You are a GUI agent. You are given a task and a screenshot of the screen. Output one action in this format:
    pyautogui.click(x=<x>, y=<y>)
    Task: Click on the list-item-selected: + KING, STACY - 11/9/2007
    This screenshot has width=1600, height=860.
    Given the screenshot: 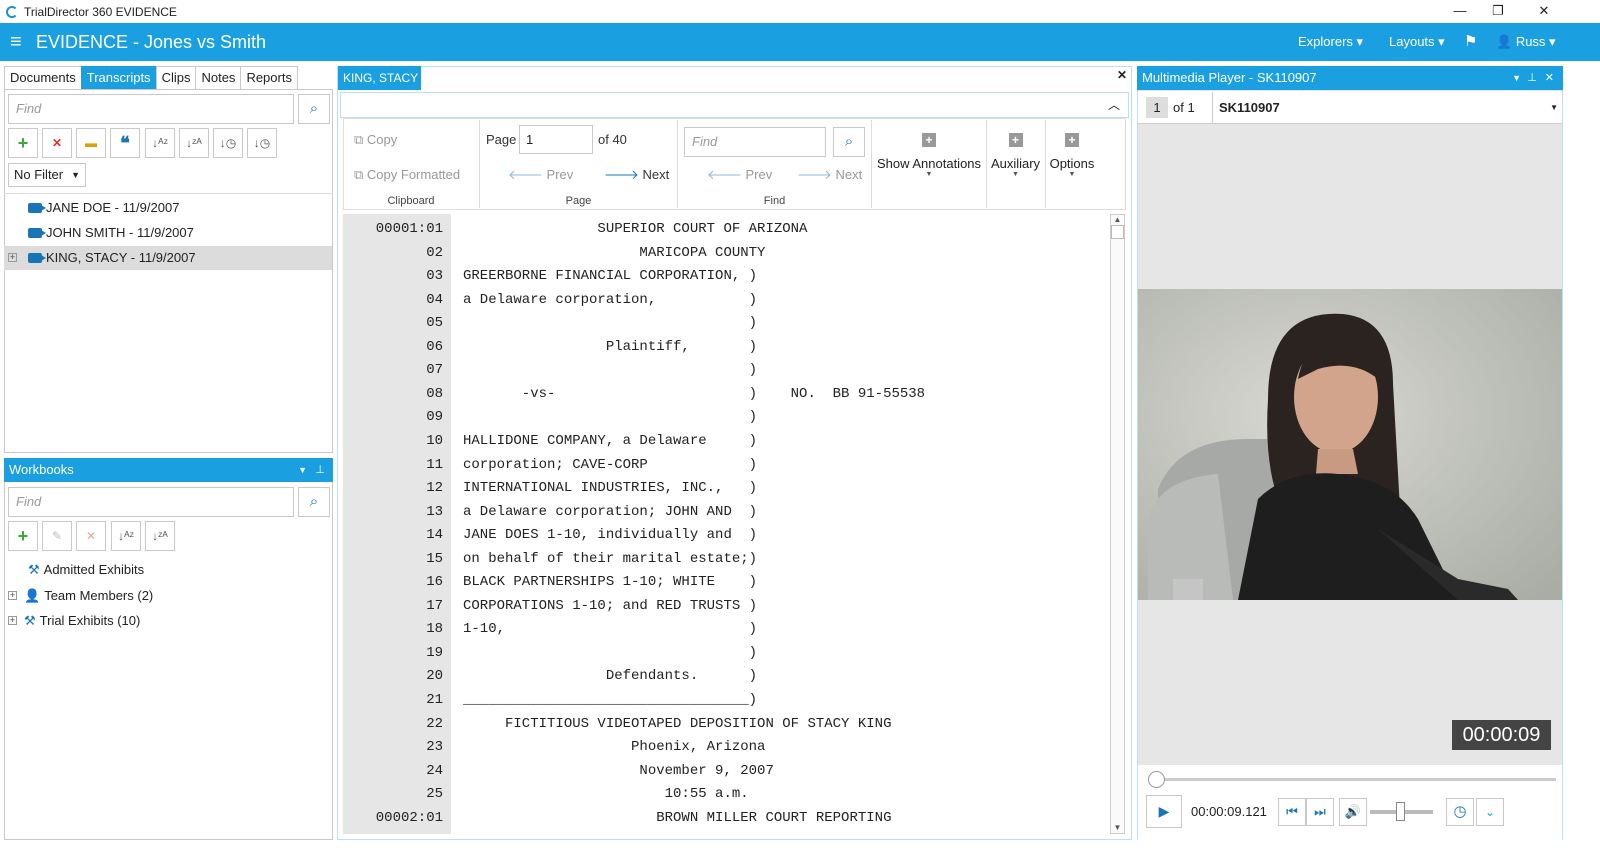 What is the action you would take?
    pyautogui.click(x=168, y=258)
    